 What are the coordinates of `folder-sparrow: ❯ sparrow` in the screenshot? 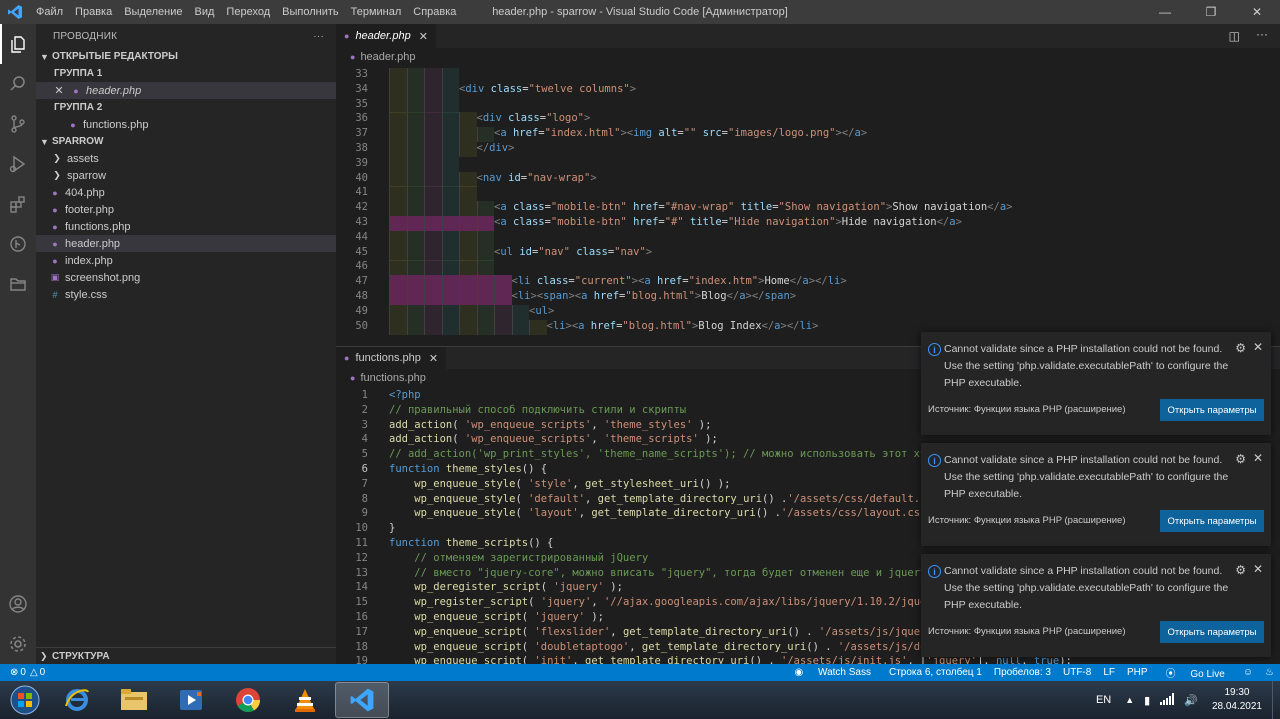 It's located at (186, 175).